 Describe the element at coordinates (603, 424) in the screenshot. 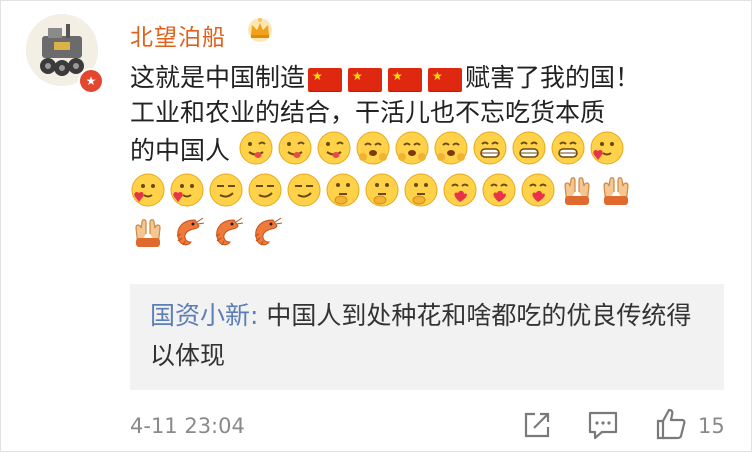

I see `comment-icon` at that location.